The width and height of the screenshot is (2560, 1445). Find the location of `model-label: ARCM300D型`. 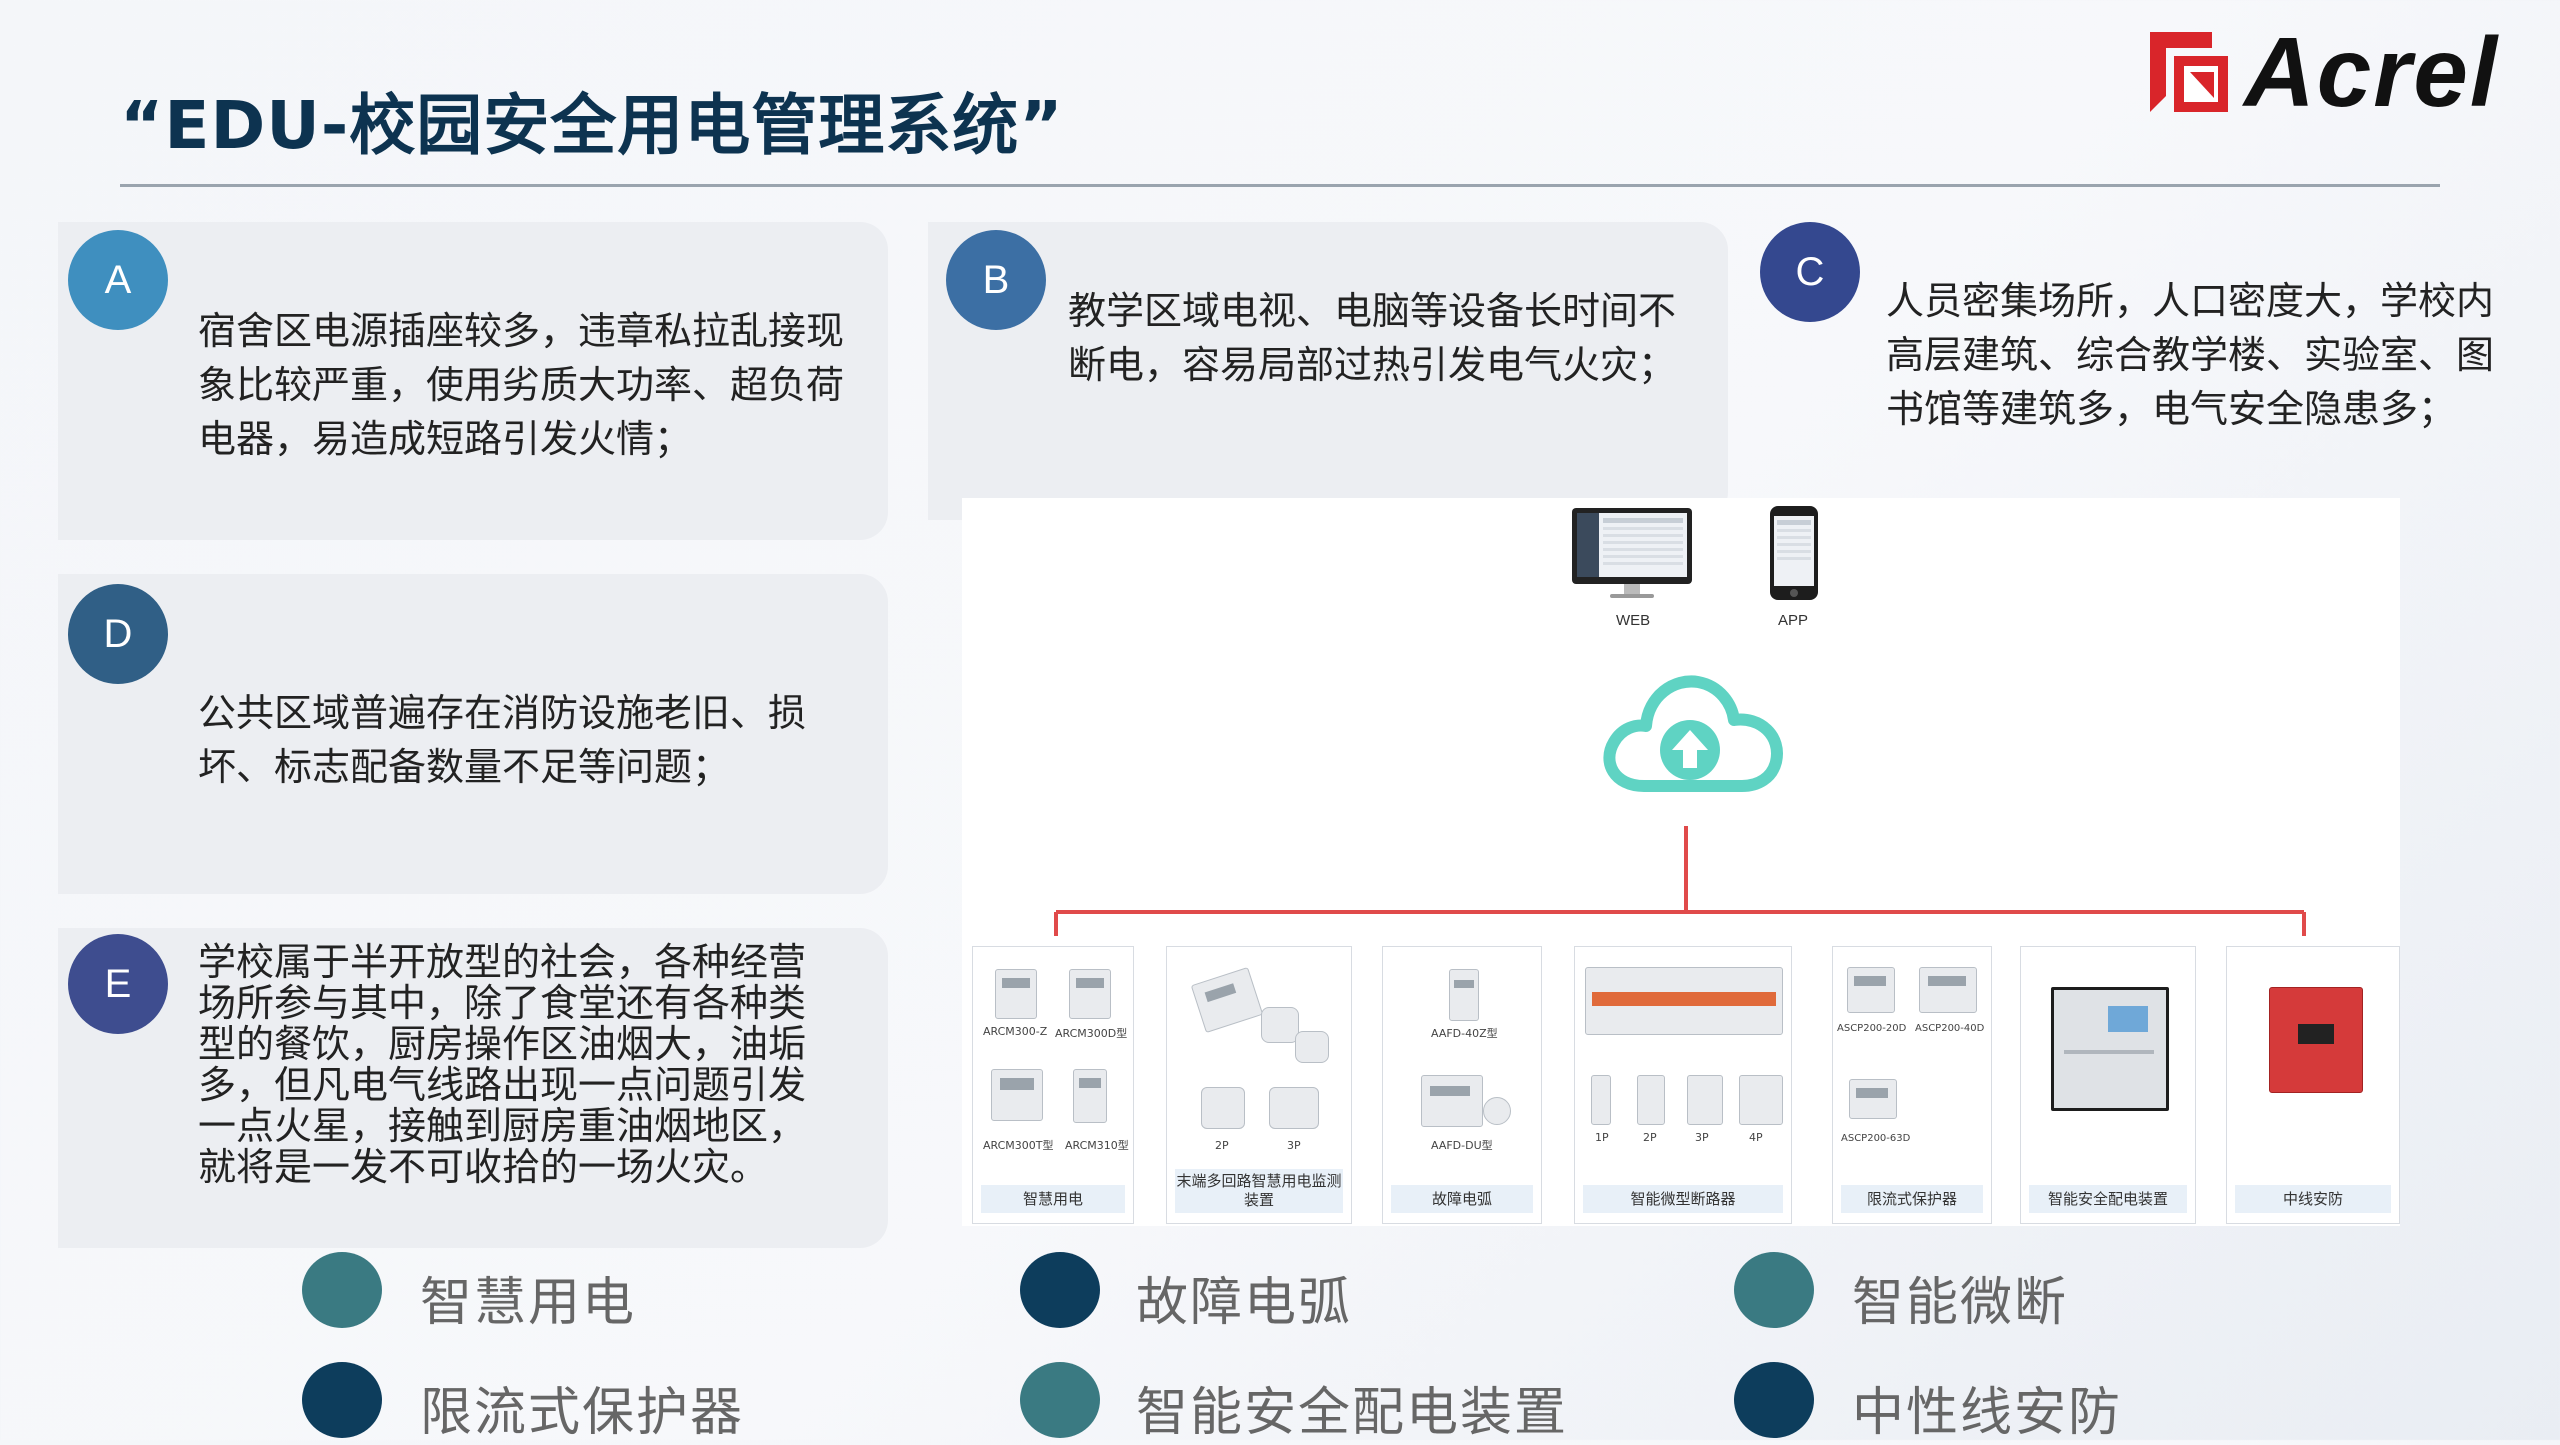

model-label: ARCM300D型 is located at coordinates (1091, 1033).